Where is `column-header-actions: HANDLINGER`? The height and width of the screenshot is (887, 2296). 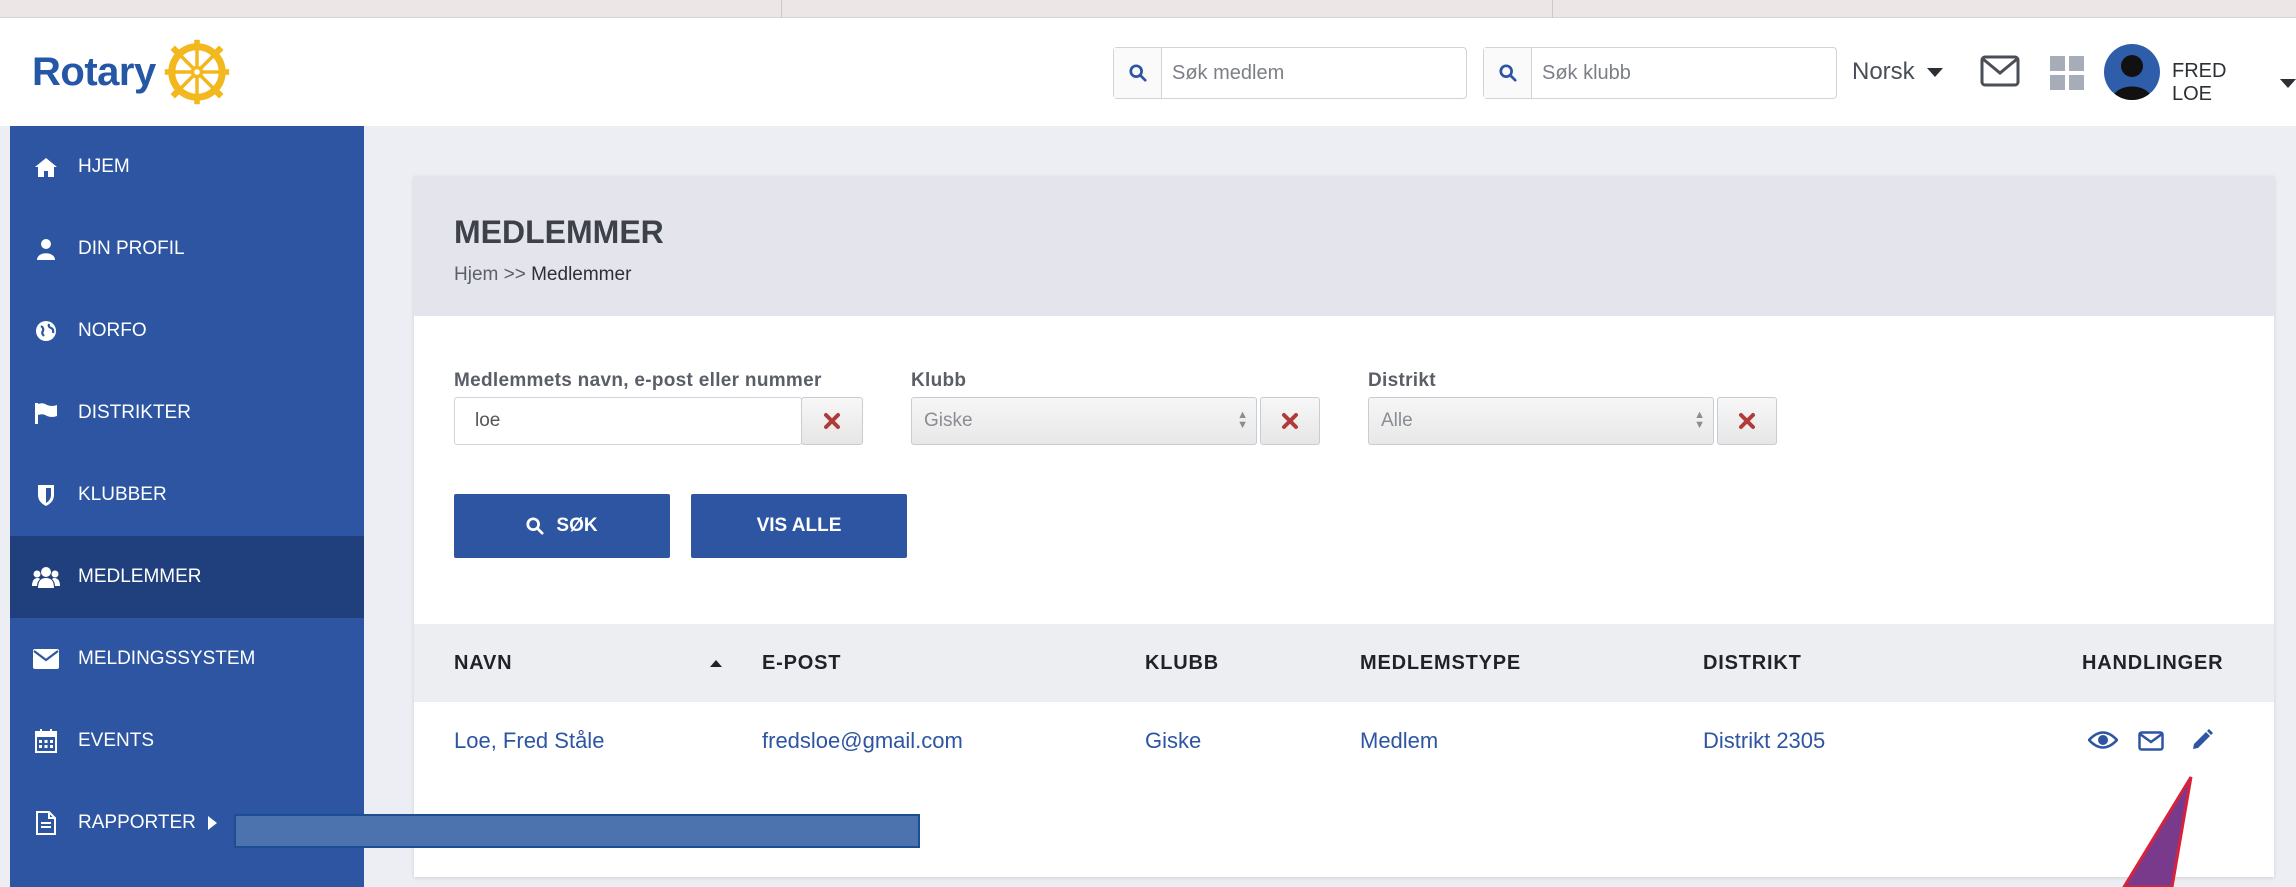
column-header-actions: HANDLINGER is located at coordinates (2153, 663).